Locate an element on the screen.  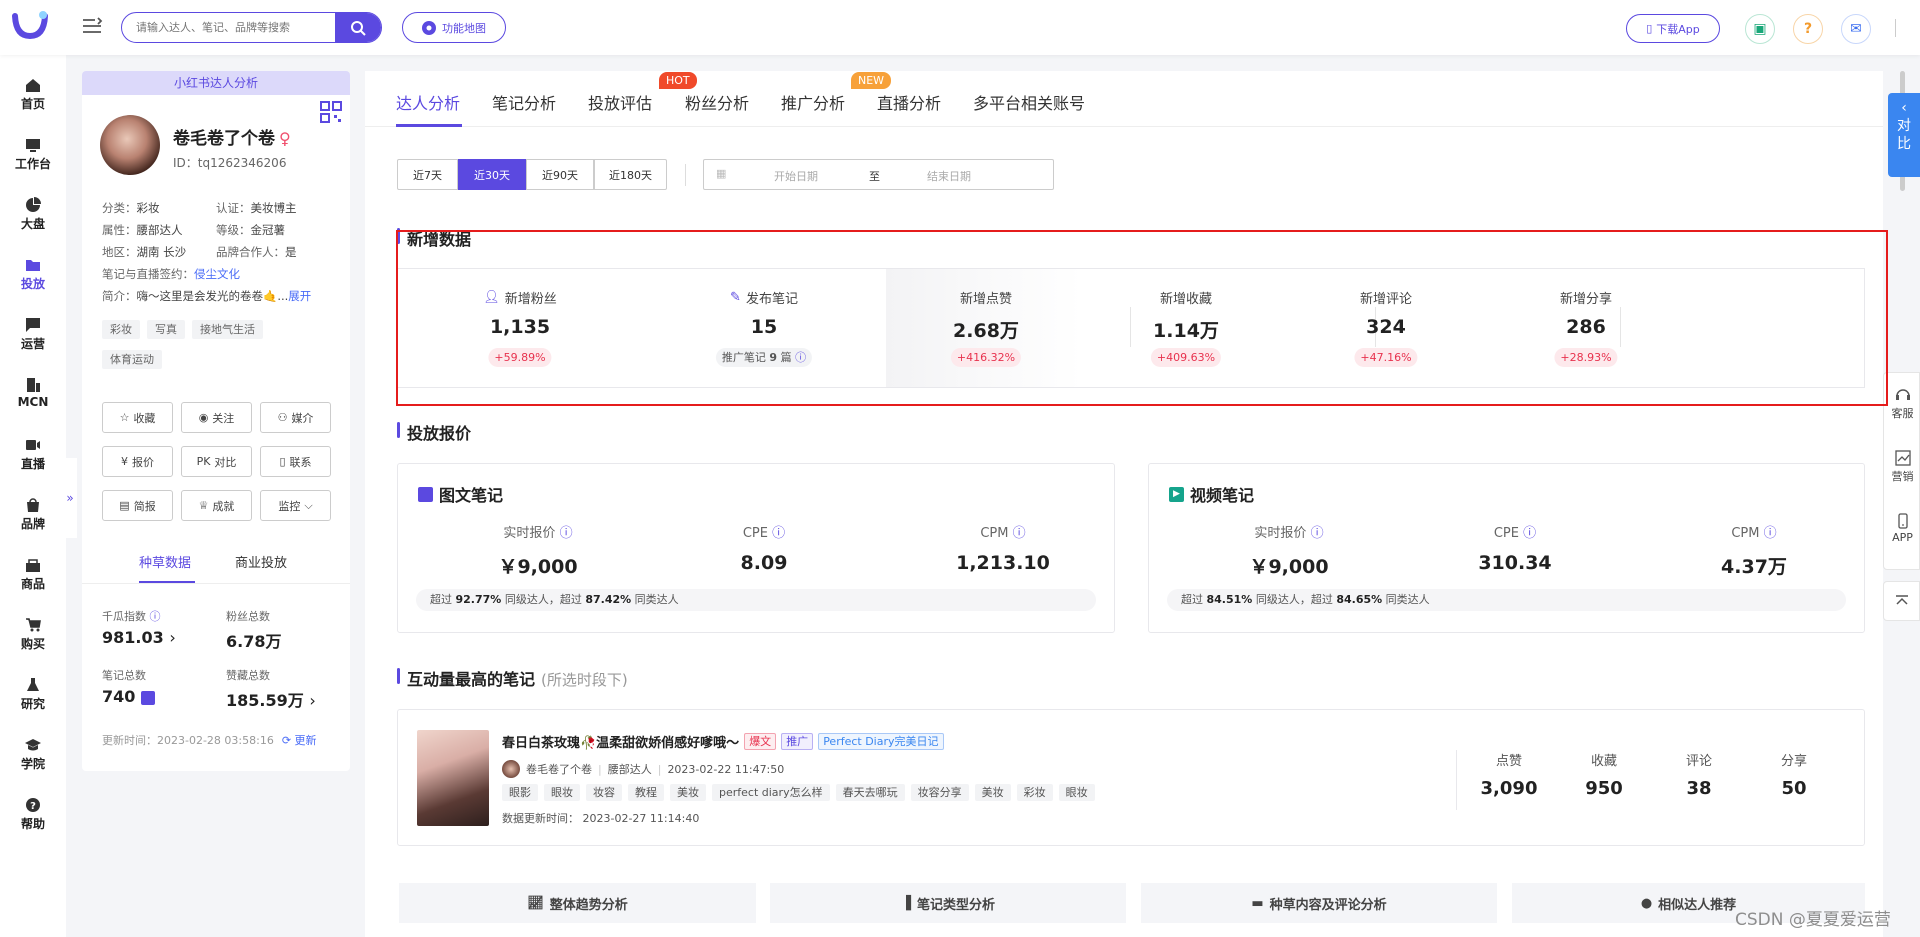
pie-chart-icon is located at coordinates (33, 204).